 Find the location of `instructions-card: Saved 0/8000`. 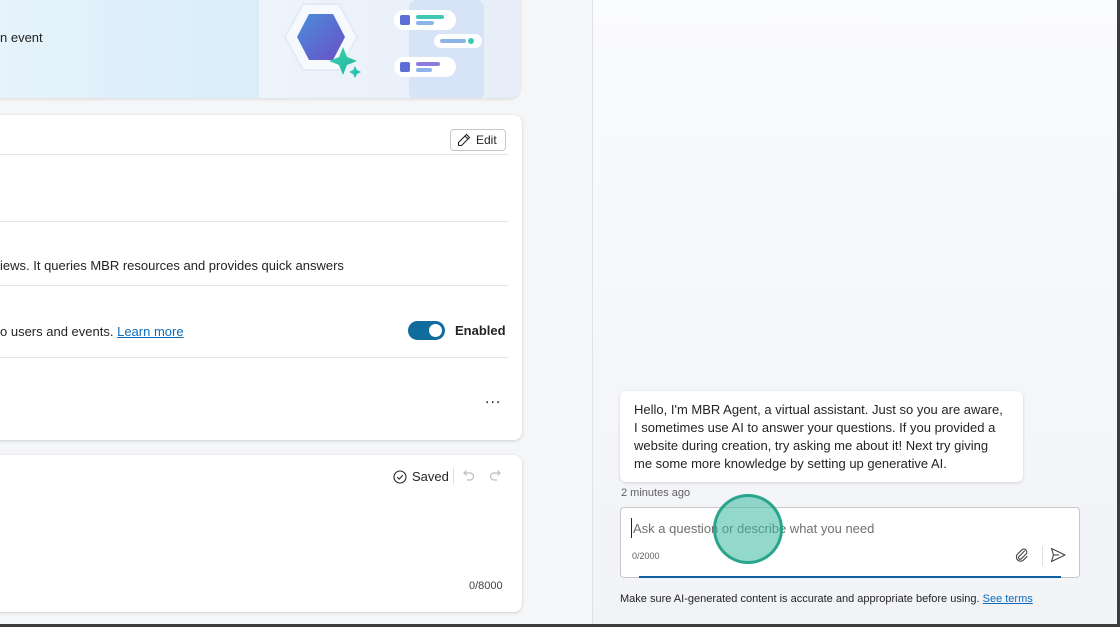

instructions-card: Saved 0/8000 is located at coordinates (261, 533).